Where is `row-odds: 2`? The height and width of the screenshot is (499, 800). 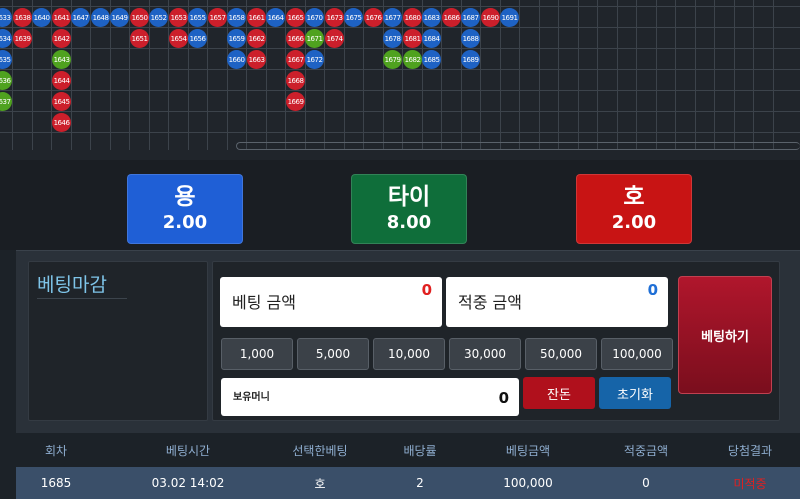
row-odds: 2 is located at coordinates (420, 483).